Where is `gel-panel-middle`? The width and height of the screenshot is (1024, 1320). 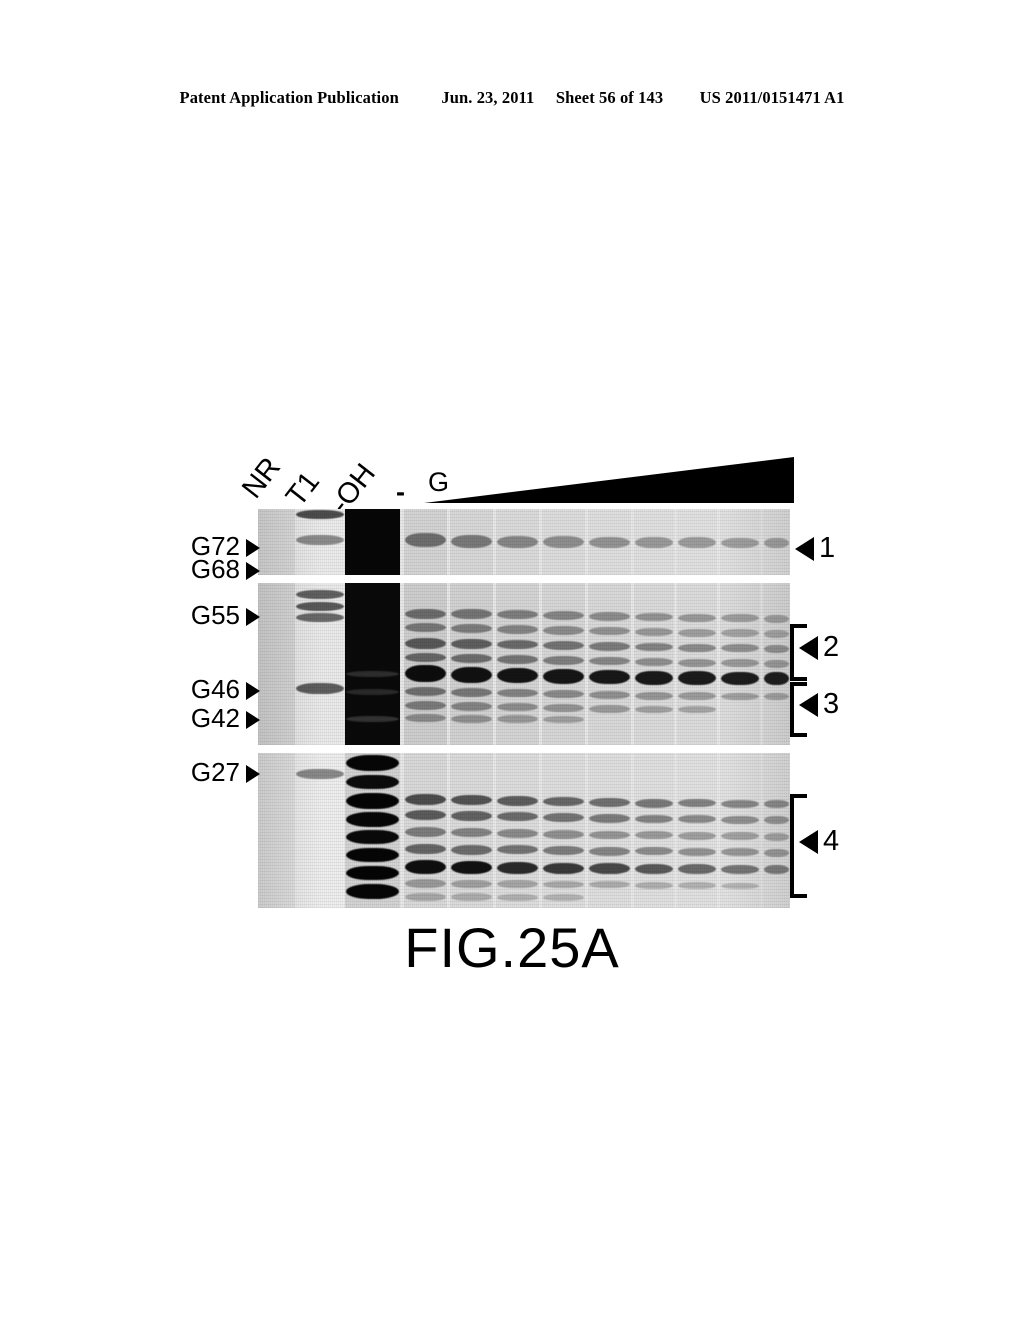 gel-panel-middle is located at coordinates (524, 664).